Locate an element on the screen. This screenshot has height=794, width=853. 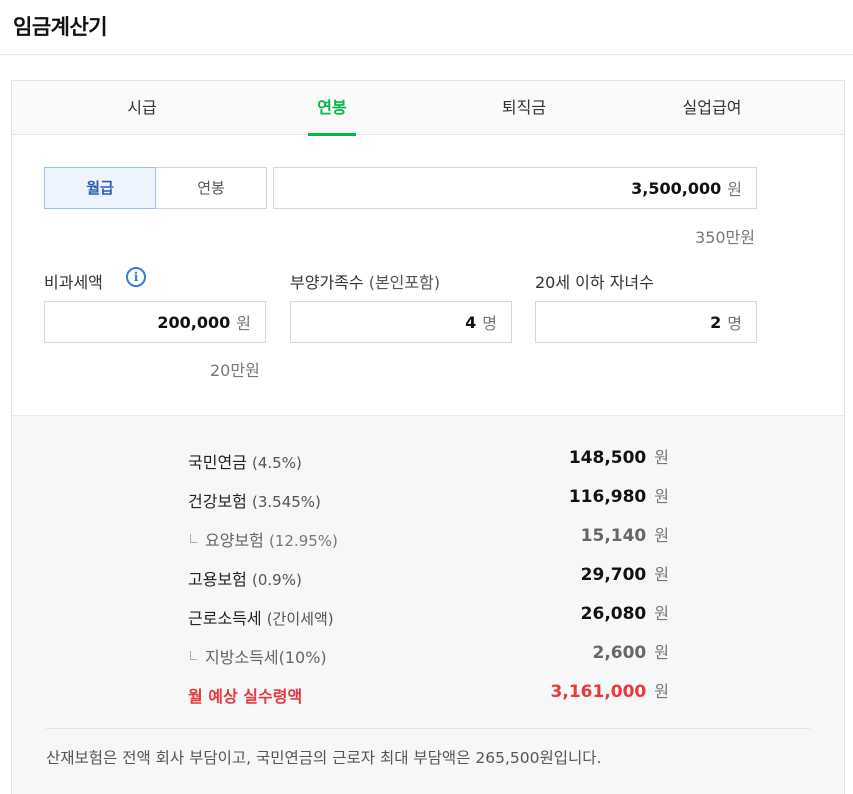
result-label-employment: 고용보험 (0.9%) is located at coordinates (245, 578).